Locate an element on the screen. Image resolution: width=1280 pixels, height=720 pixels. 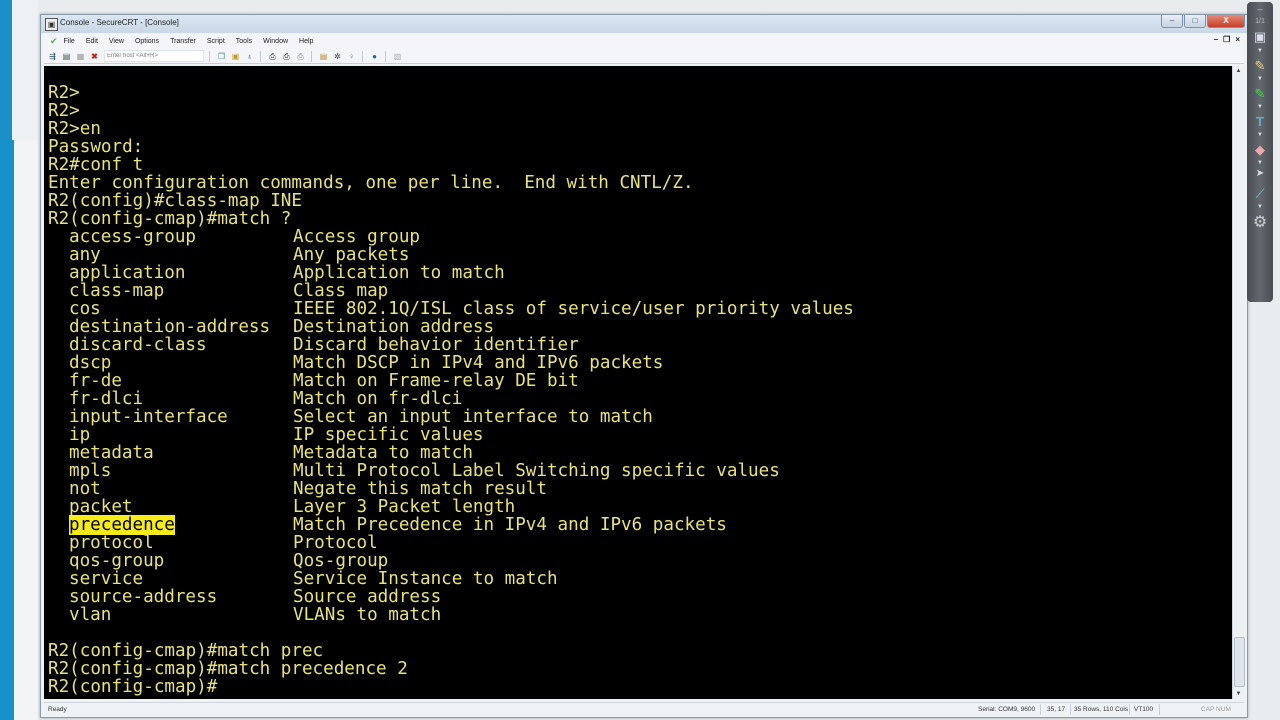
menu-tools: Tools is located at coordinates (244, 41).